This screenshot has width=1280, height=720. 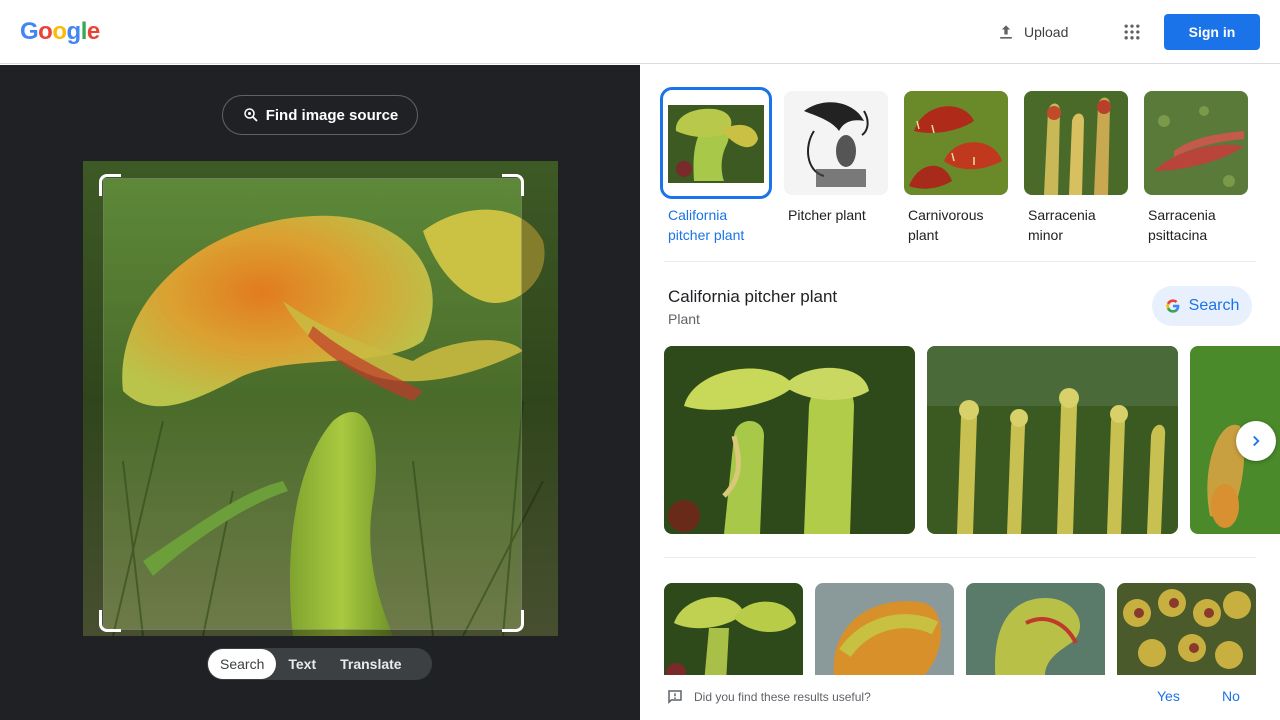 What do you see at coordinates (1231, 696) in the screenshot?
I see `feedback-no-button: No` at bounding box center [1231, 696].